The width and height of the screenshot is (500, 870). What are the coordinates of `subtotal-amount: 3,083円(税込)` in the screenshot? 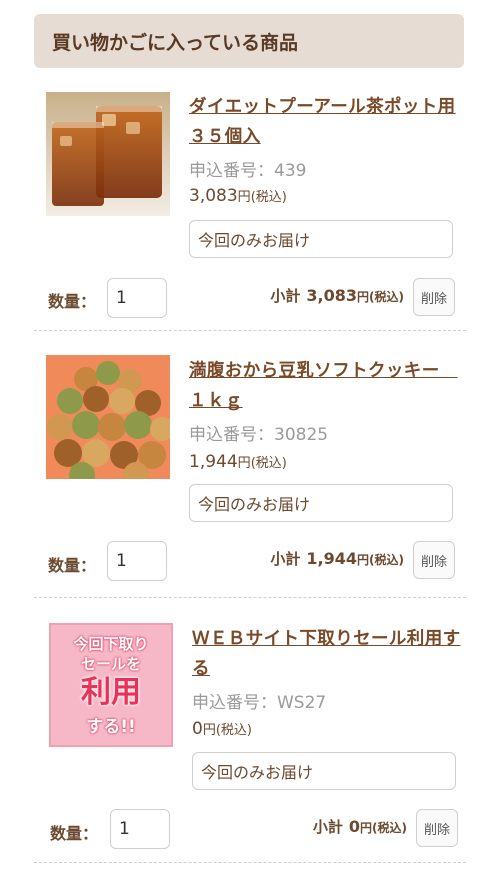 It's located at (355, 295).